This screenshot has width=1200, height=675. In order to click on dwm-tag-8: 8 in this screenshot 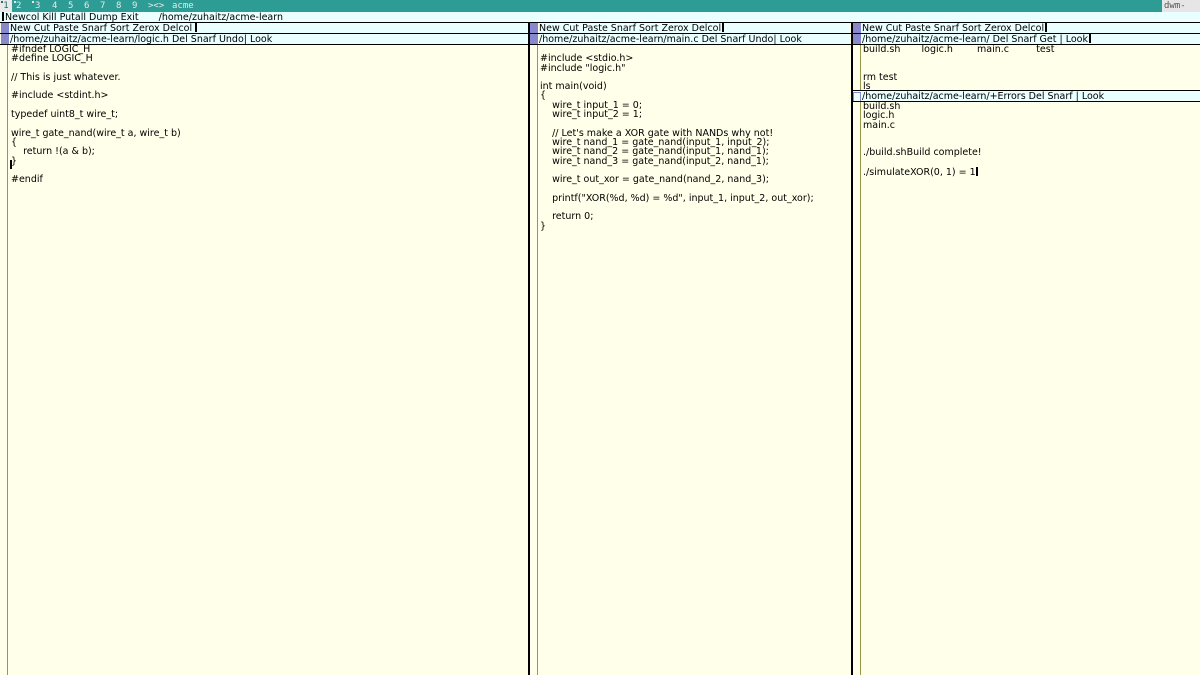, I will do `click(118, 6)`.